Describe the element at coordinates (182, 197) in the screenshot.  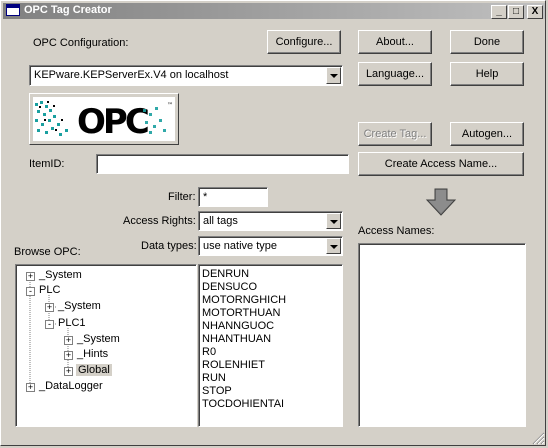
I see `filter-label: Filter:` at that location.